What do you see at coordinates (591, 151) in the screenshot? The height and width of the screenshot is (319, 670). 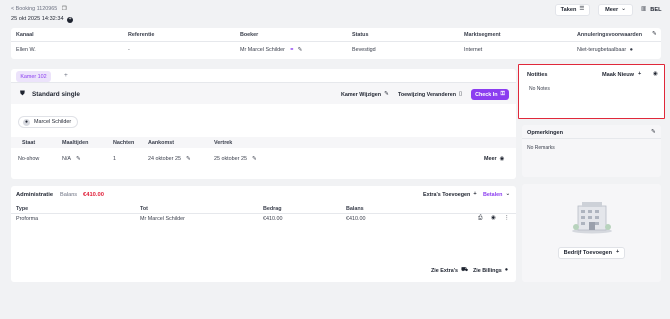 I see `remarks-card: Opmerkingen ✎ No Remarks` at bounding box center [591, 151].